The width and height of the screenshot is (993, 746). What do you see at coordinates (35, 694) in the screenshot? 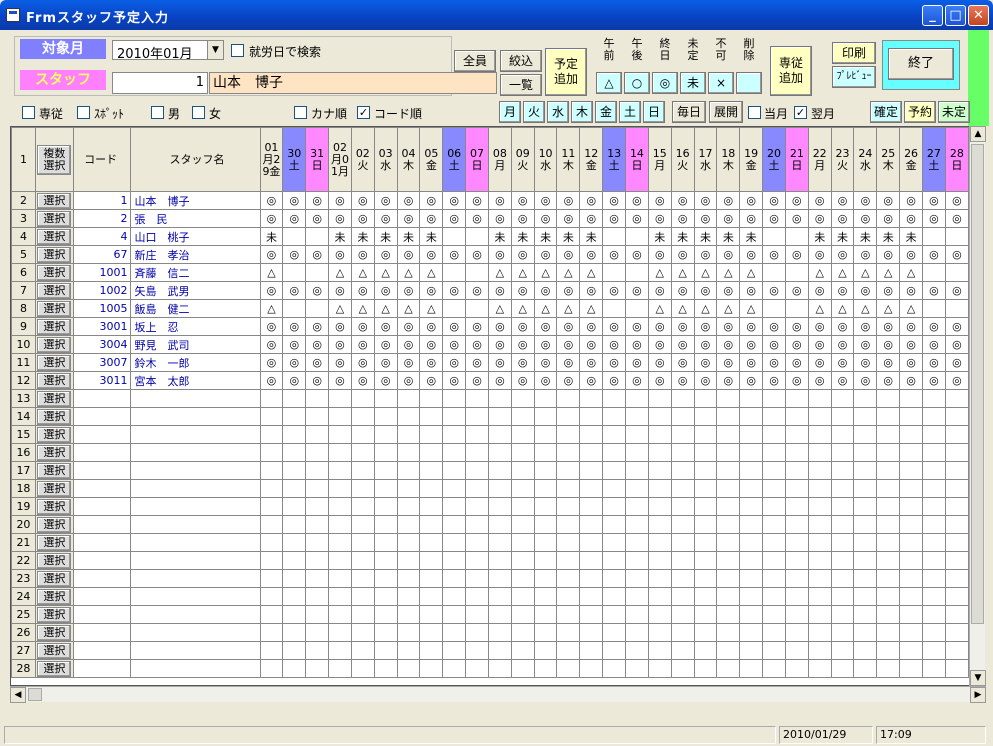
I see `horizontal-scroll-thumb` at bounding box center [35, 694].